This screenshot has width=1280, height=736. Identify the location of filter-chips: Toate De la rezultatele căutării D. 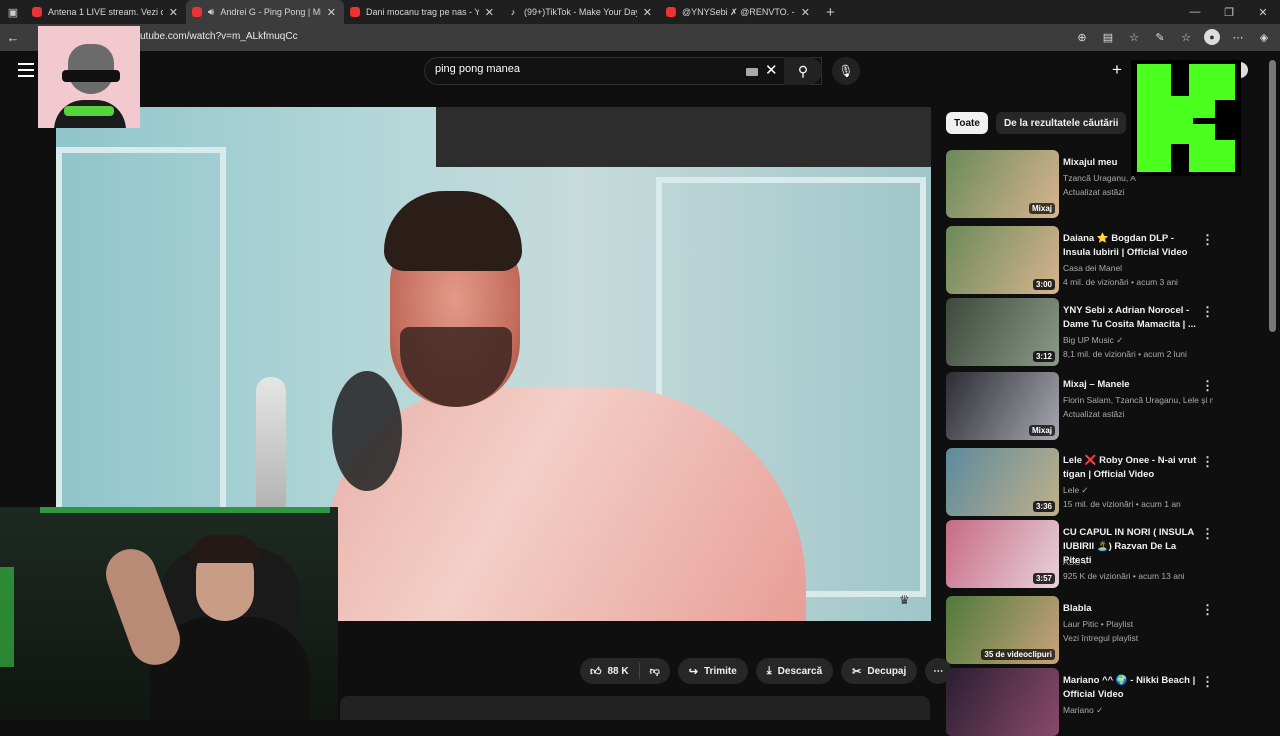
(1052, 123).